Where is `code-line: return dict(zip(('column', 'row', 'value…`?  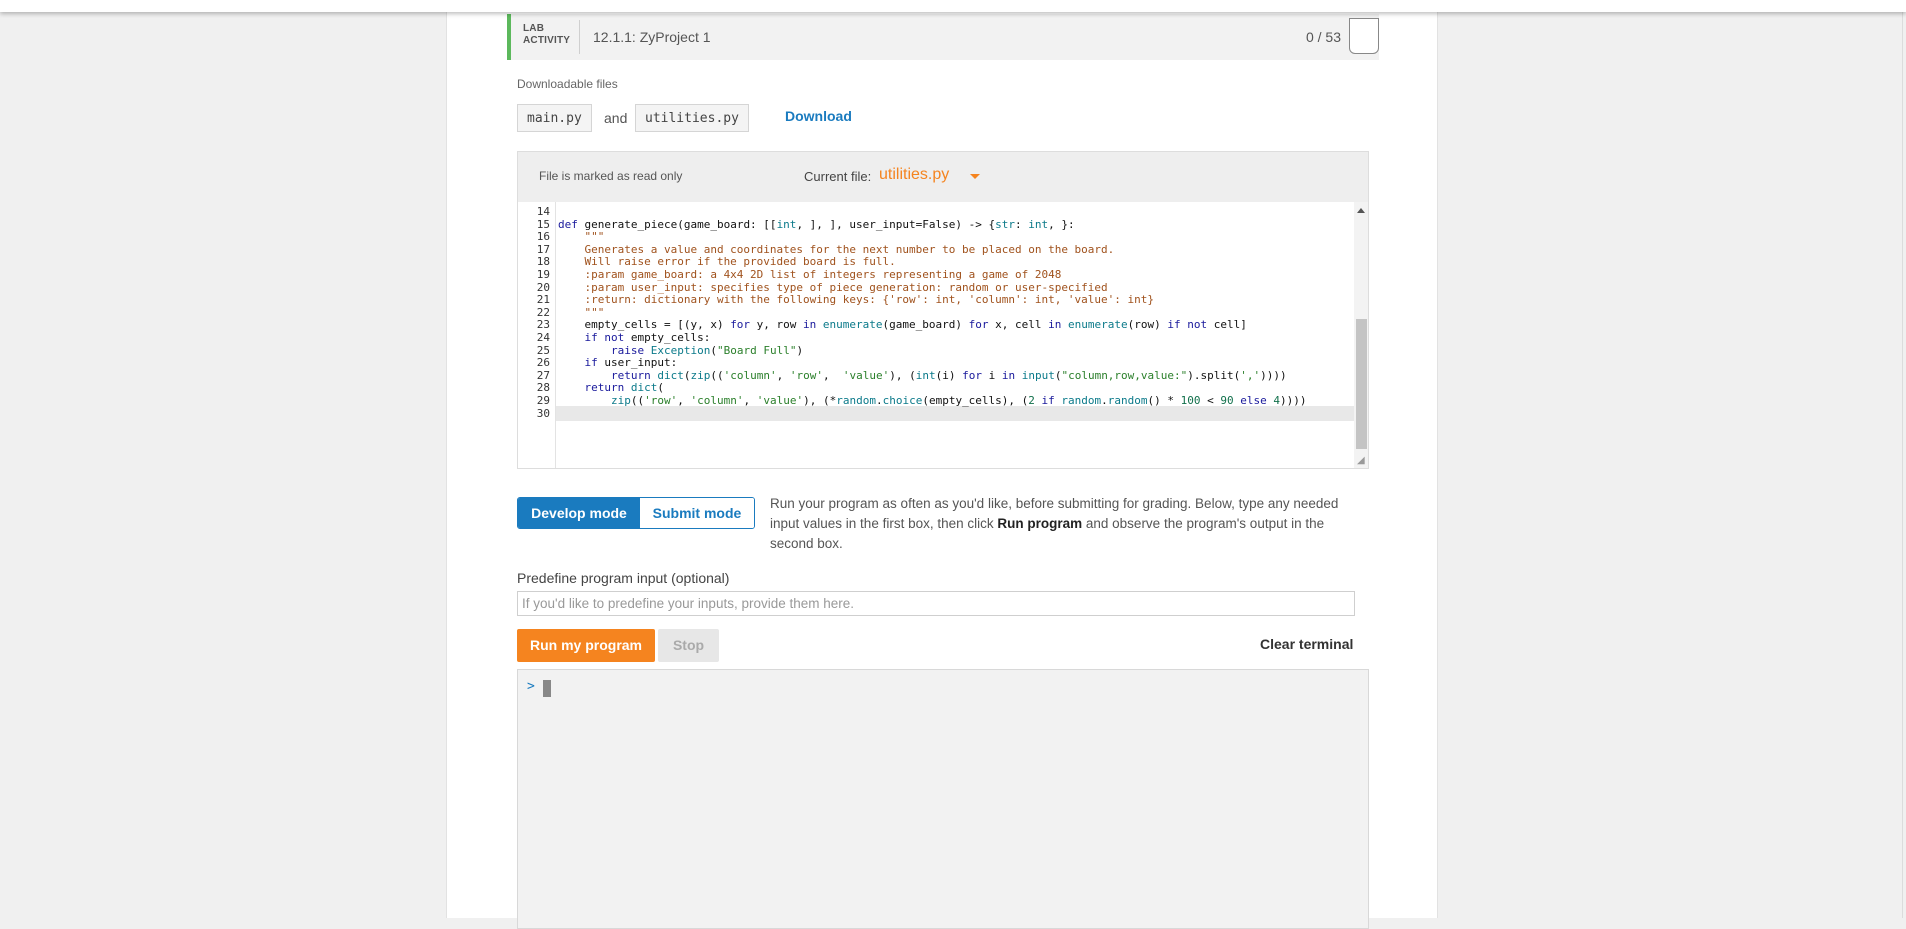
code-line: return dict(zip(('column', 'row', 'value… is located at coordinates (948, 375).